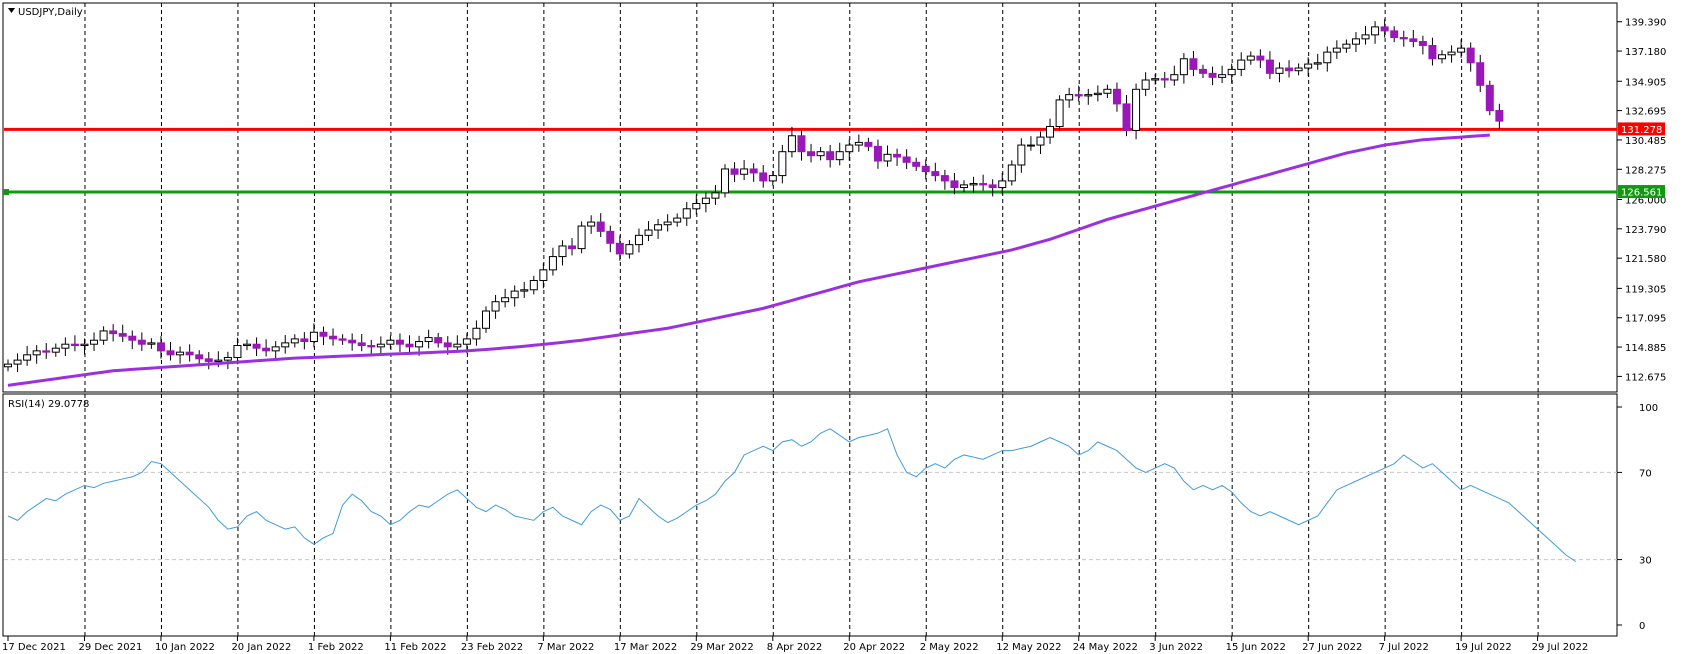  I want to click on time-axis-label: 2 May 2022, so click(949, 647).